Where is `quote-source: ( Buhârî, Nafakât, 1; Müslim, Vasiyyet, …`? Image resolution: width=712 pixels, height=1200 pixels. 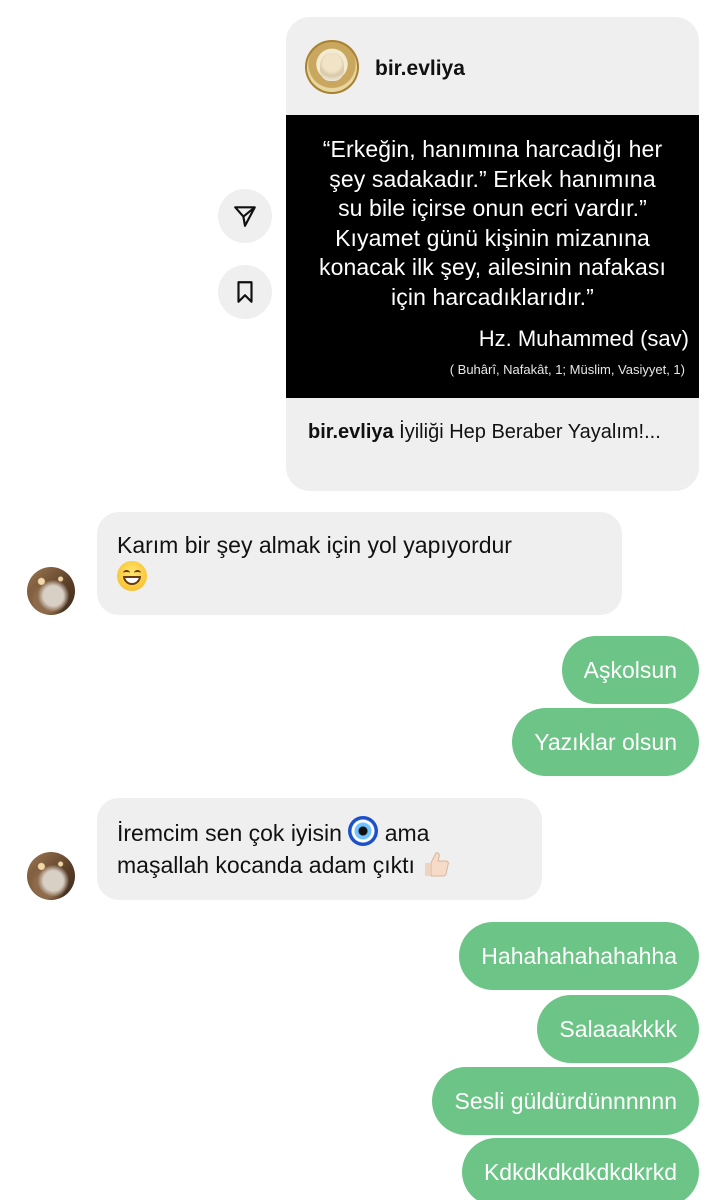
quote-source: ( Buhârî, Nafakât, 1; Müslim, Vasiyyet, … is located at coordinates (567, 369).